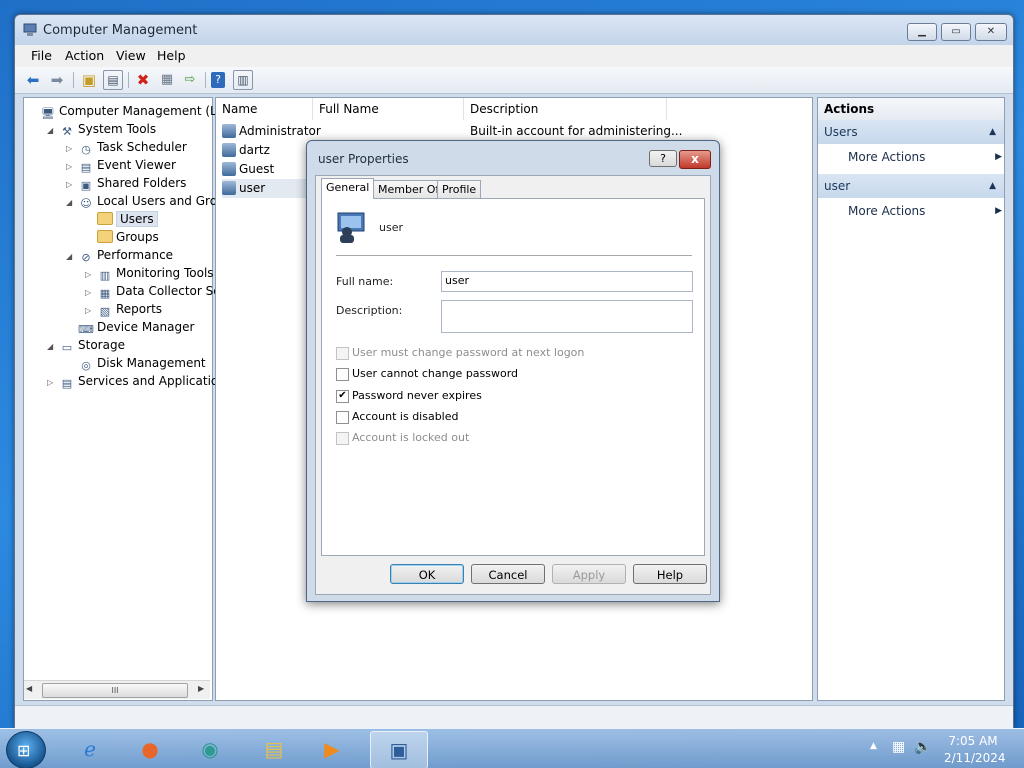  I want to click on checkbox-label: Account is locked out, so click(410, 437).